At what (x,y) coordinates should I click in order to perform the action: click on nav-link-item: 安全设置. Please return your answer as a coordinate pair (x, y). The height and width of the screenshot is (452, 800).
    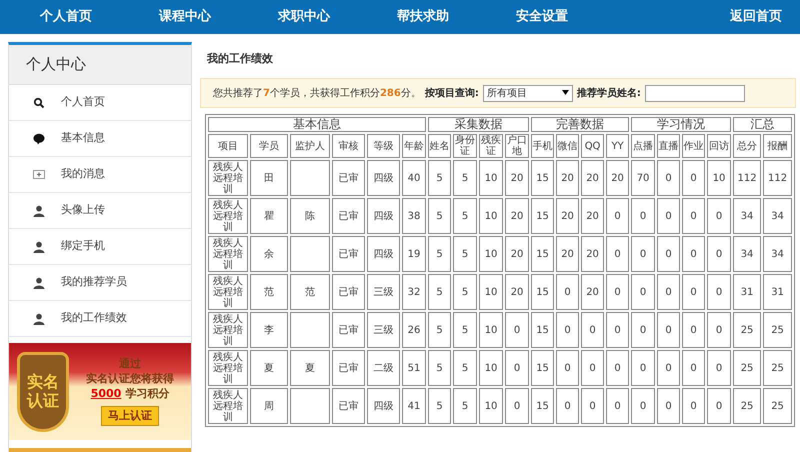
    Looking at the image, I should click on (542, 17).